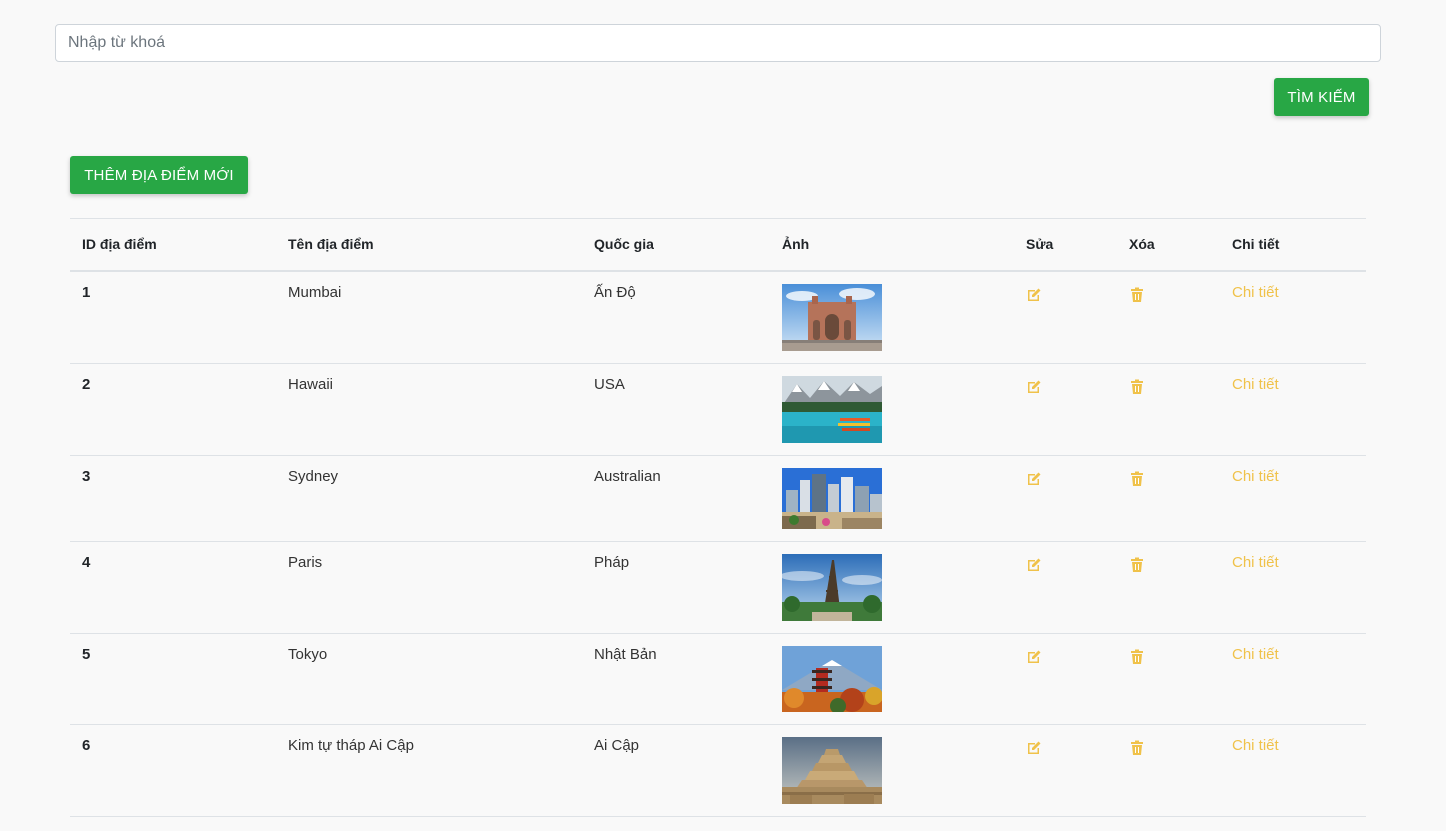  What do you see at coordinates (718, 409) in the screenshot?
I see `table-row: 2 Hawaii USA Chi tiết` at bounding box center [718, 409].